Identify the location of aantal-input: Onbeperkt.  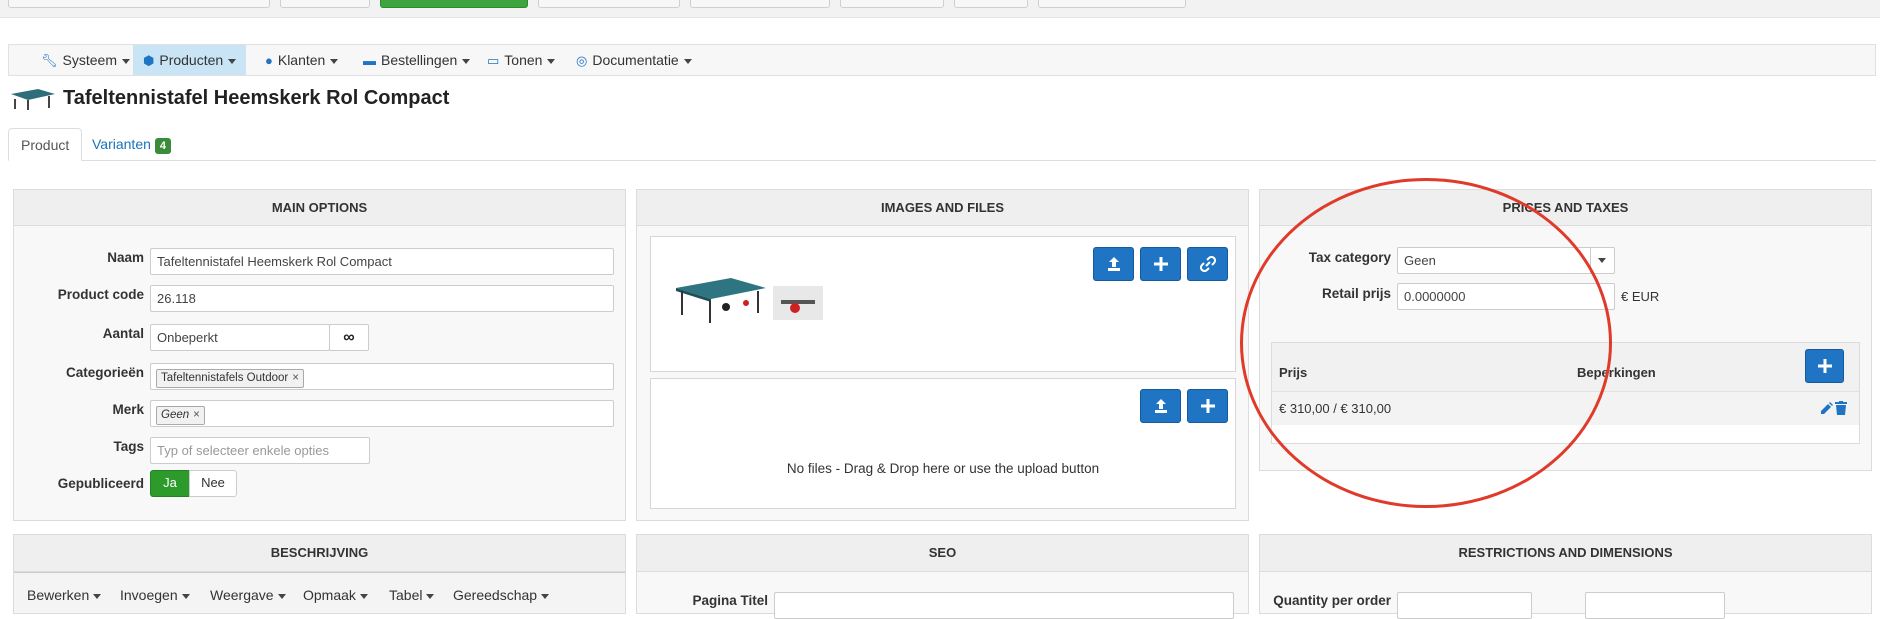
(240, 337).